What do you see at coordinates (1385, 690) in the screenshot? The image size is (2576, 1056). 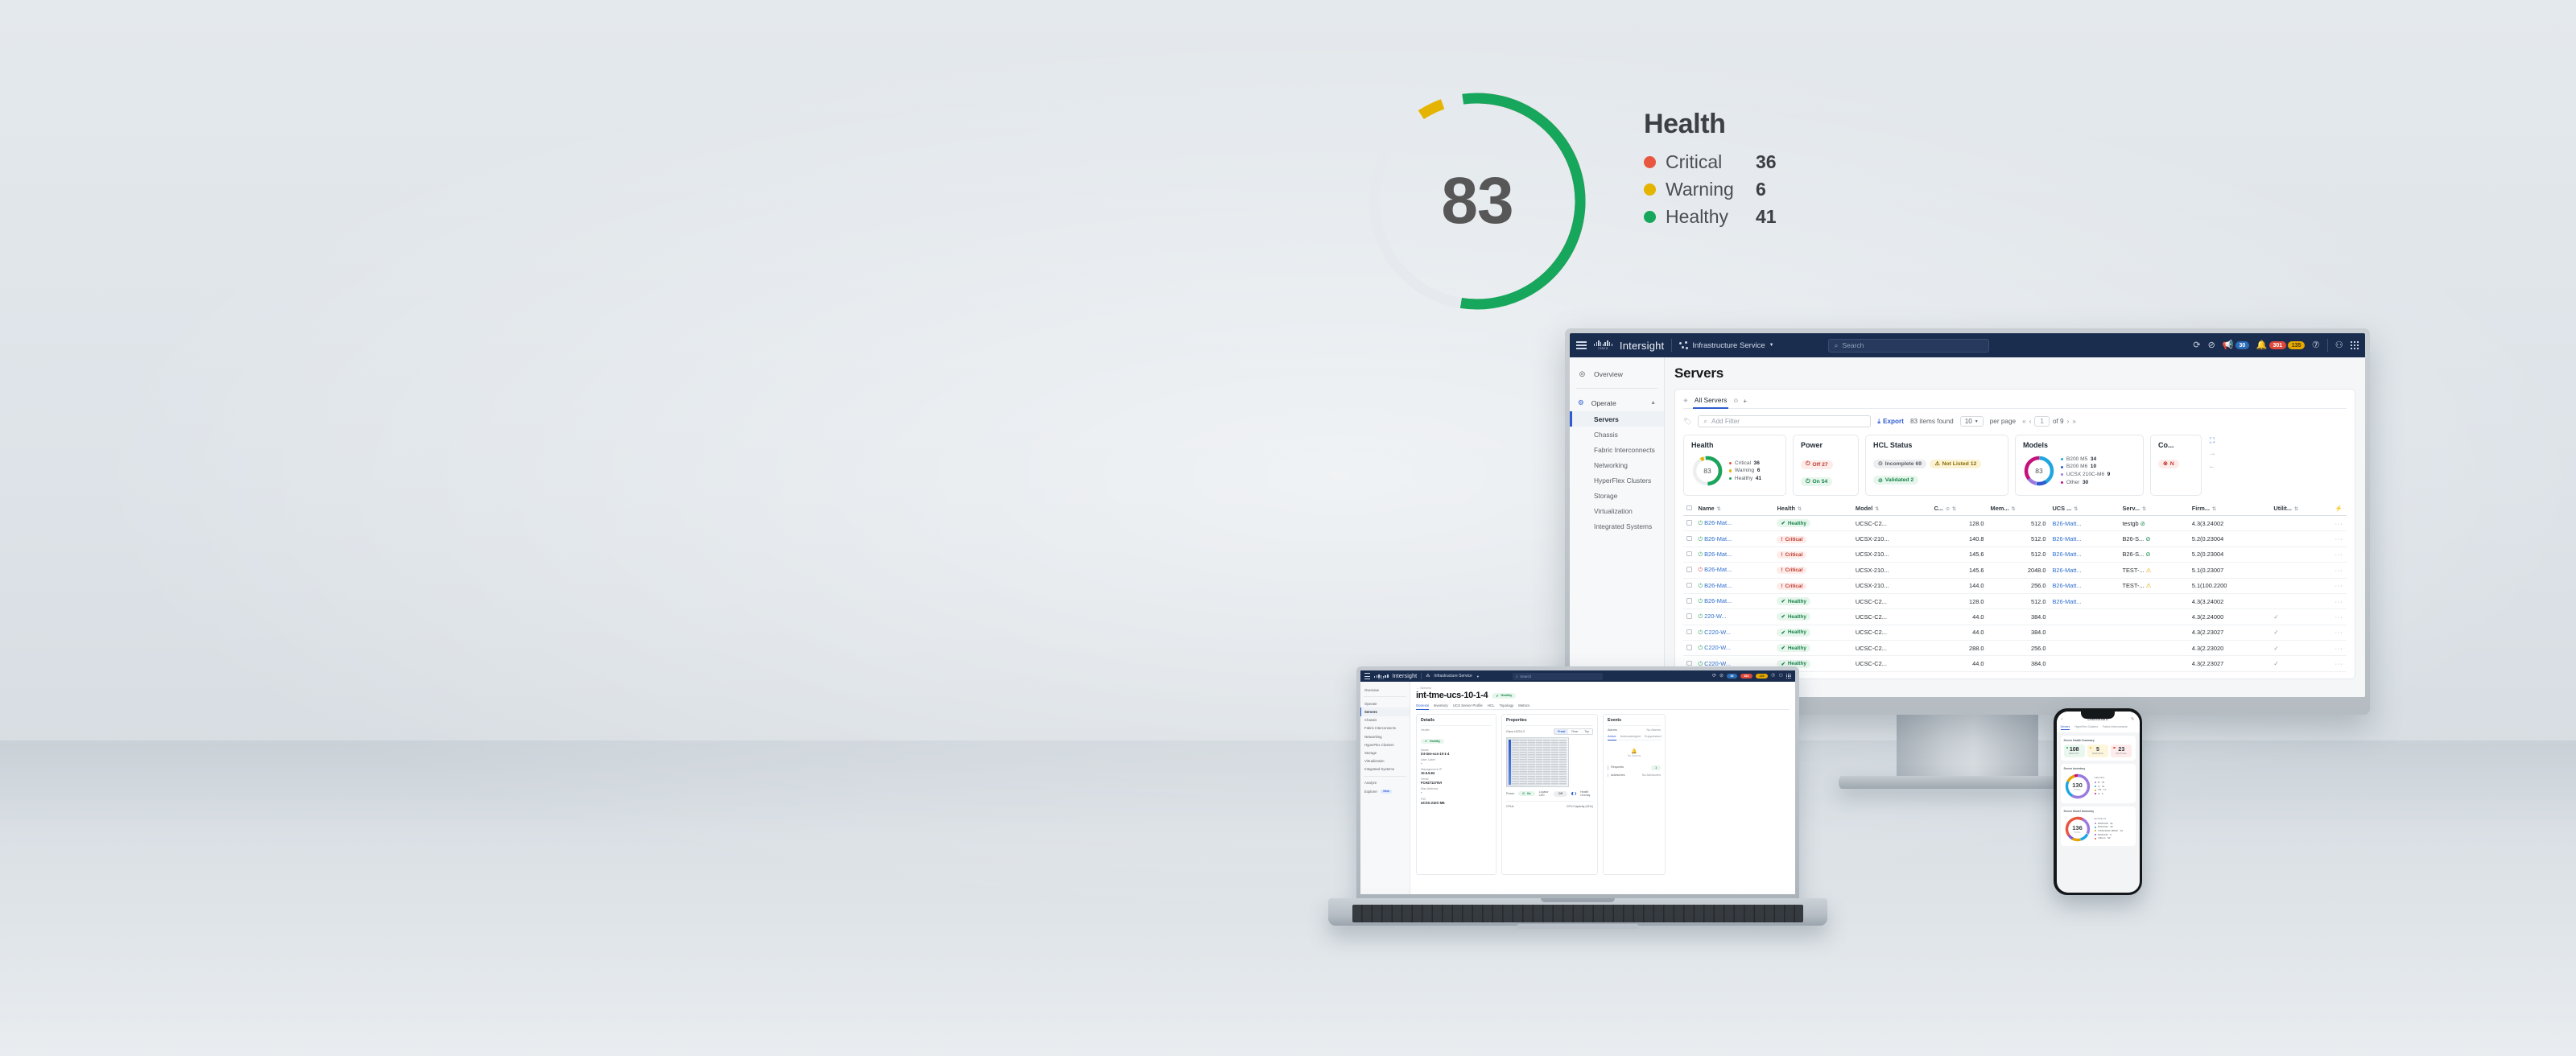 I see `sidebar-item-overview: Overview` at bounding box center [1385, 690].